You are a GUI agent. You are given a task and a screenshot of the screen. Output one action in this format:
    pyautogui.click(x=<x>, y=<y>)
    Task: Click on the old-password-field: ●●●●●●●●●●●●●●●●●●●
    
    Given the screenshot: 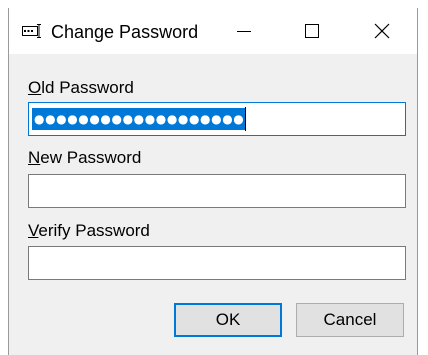 What is the action you would take?
    pyautogui.click(x=217, y=119)
    